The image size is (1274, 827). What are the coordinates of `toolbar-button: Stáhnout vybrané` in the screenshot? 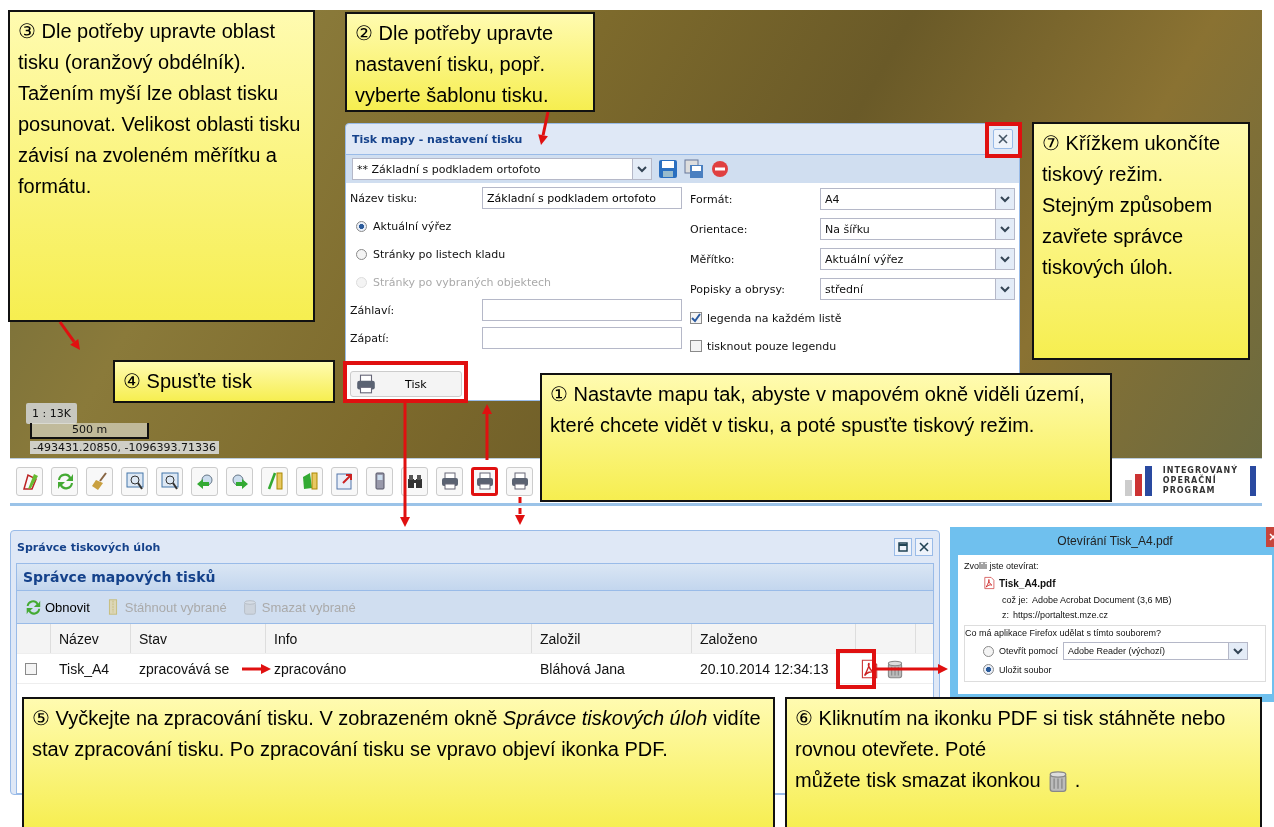 It's located at (165, 607).